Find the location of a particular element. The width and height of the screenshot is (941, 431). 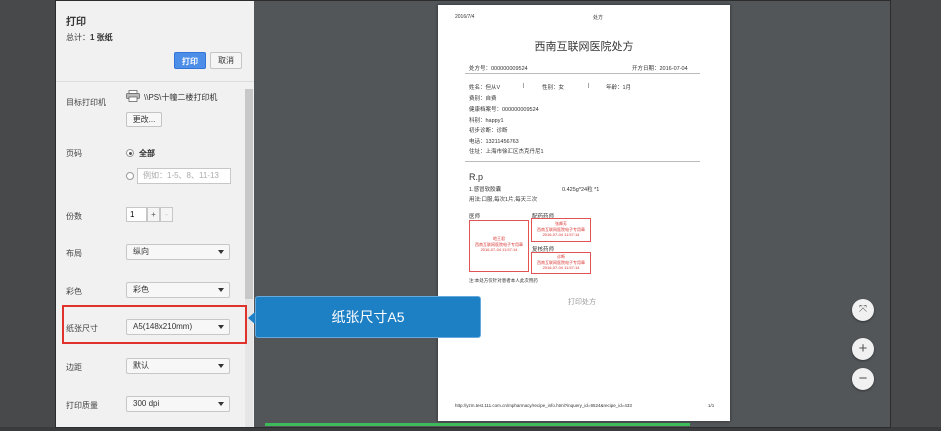

pharmacist-stamp: 张卿芳 西南互联网医院电子专用章 2016-07-04 11:57:14 is located at coordinates (561, 230).